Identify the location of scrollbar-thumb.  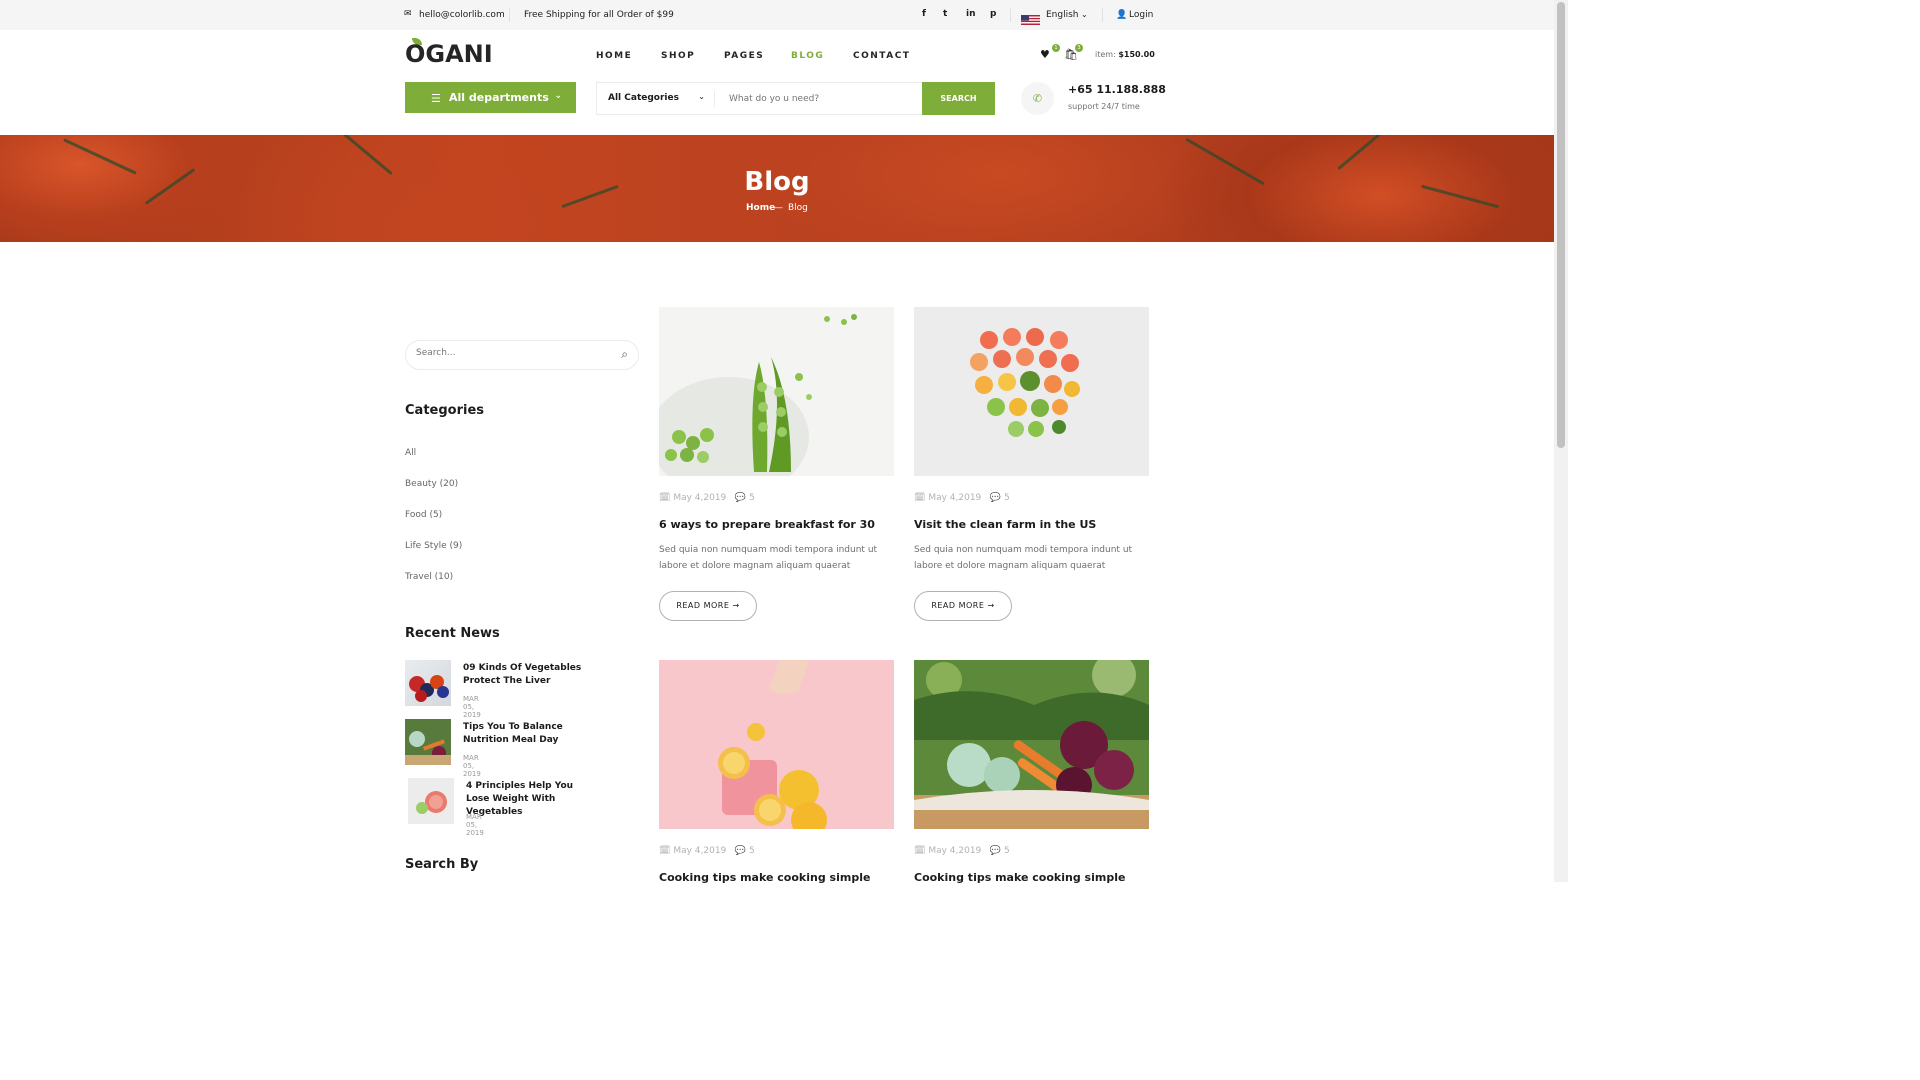
(1561, 225).